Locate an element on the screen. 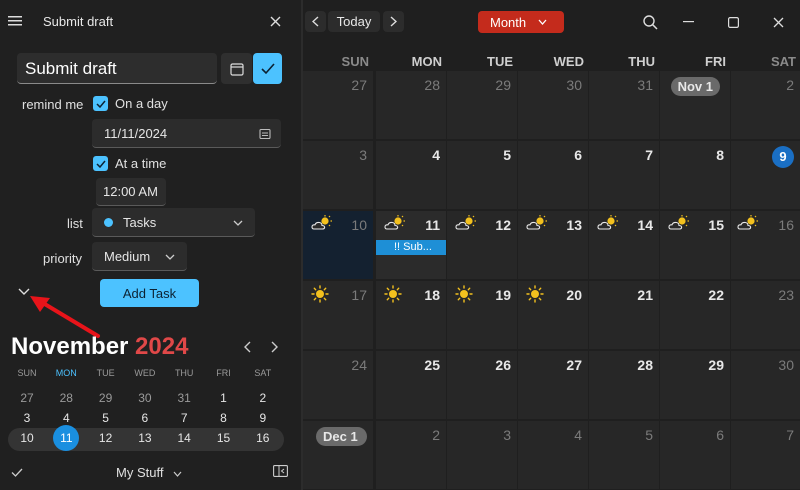 The image size is (800, 490). my-stuff-selector: My Stuff is located at coordinates (149, 472).